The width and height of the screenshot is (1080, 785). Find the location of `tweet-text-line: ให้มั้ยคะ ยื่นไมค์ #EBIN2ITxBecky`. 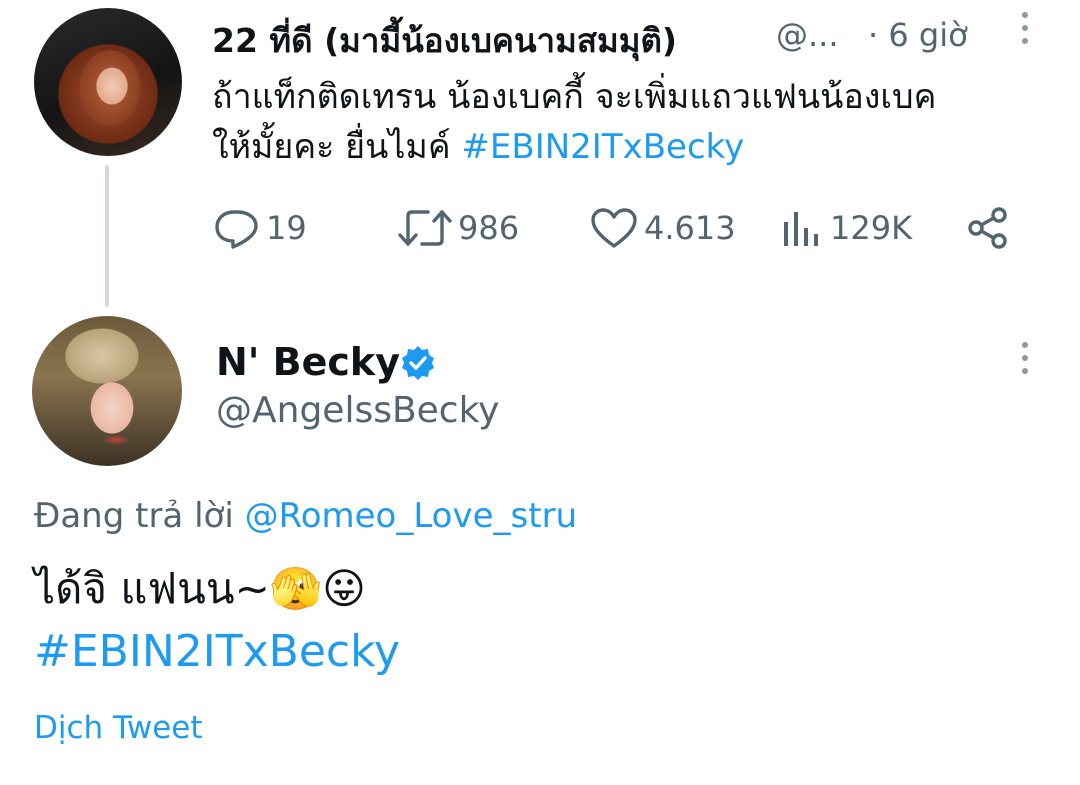

tweet-text-line: ให้มั้ยคะ ยื่นไมค์ #EBIN2ITxBecky is located at coordinates (632, 147).